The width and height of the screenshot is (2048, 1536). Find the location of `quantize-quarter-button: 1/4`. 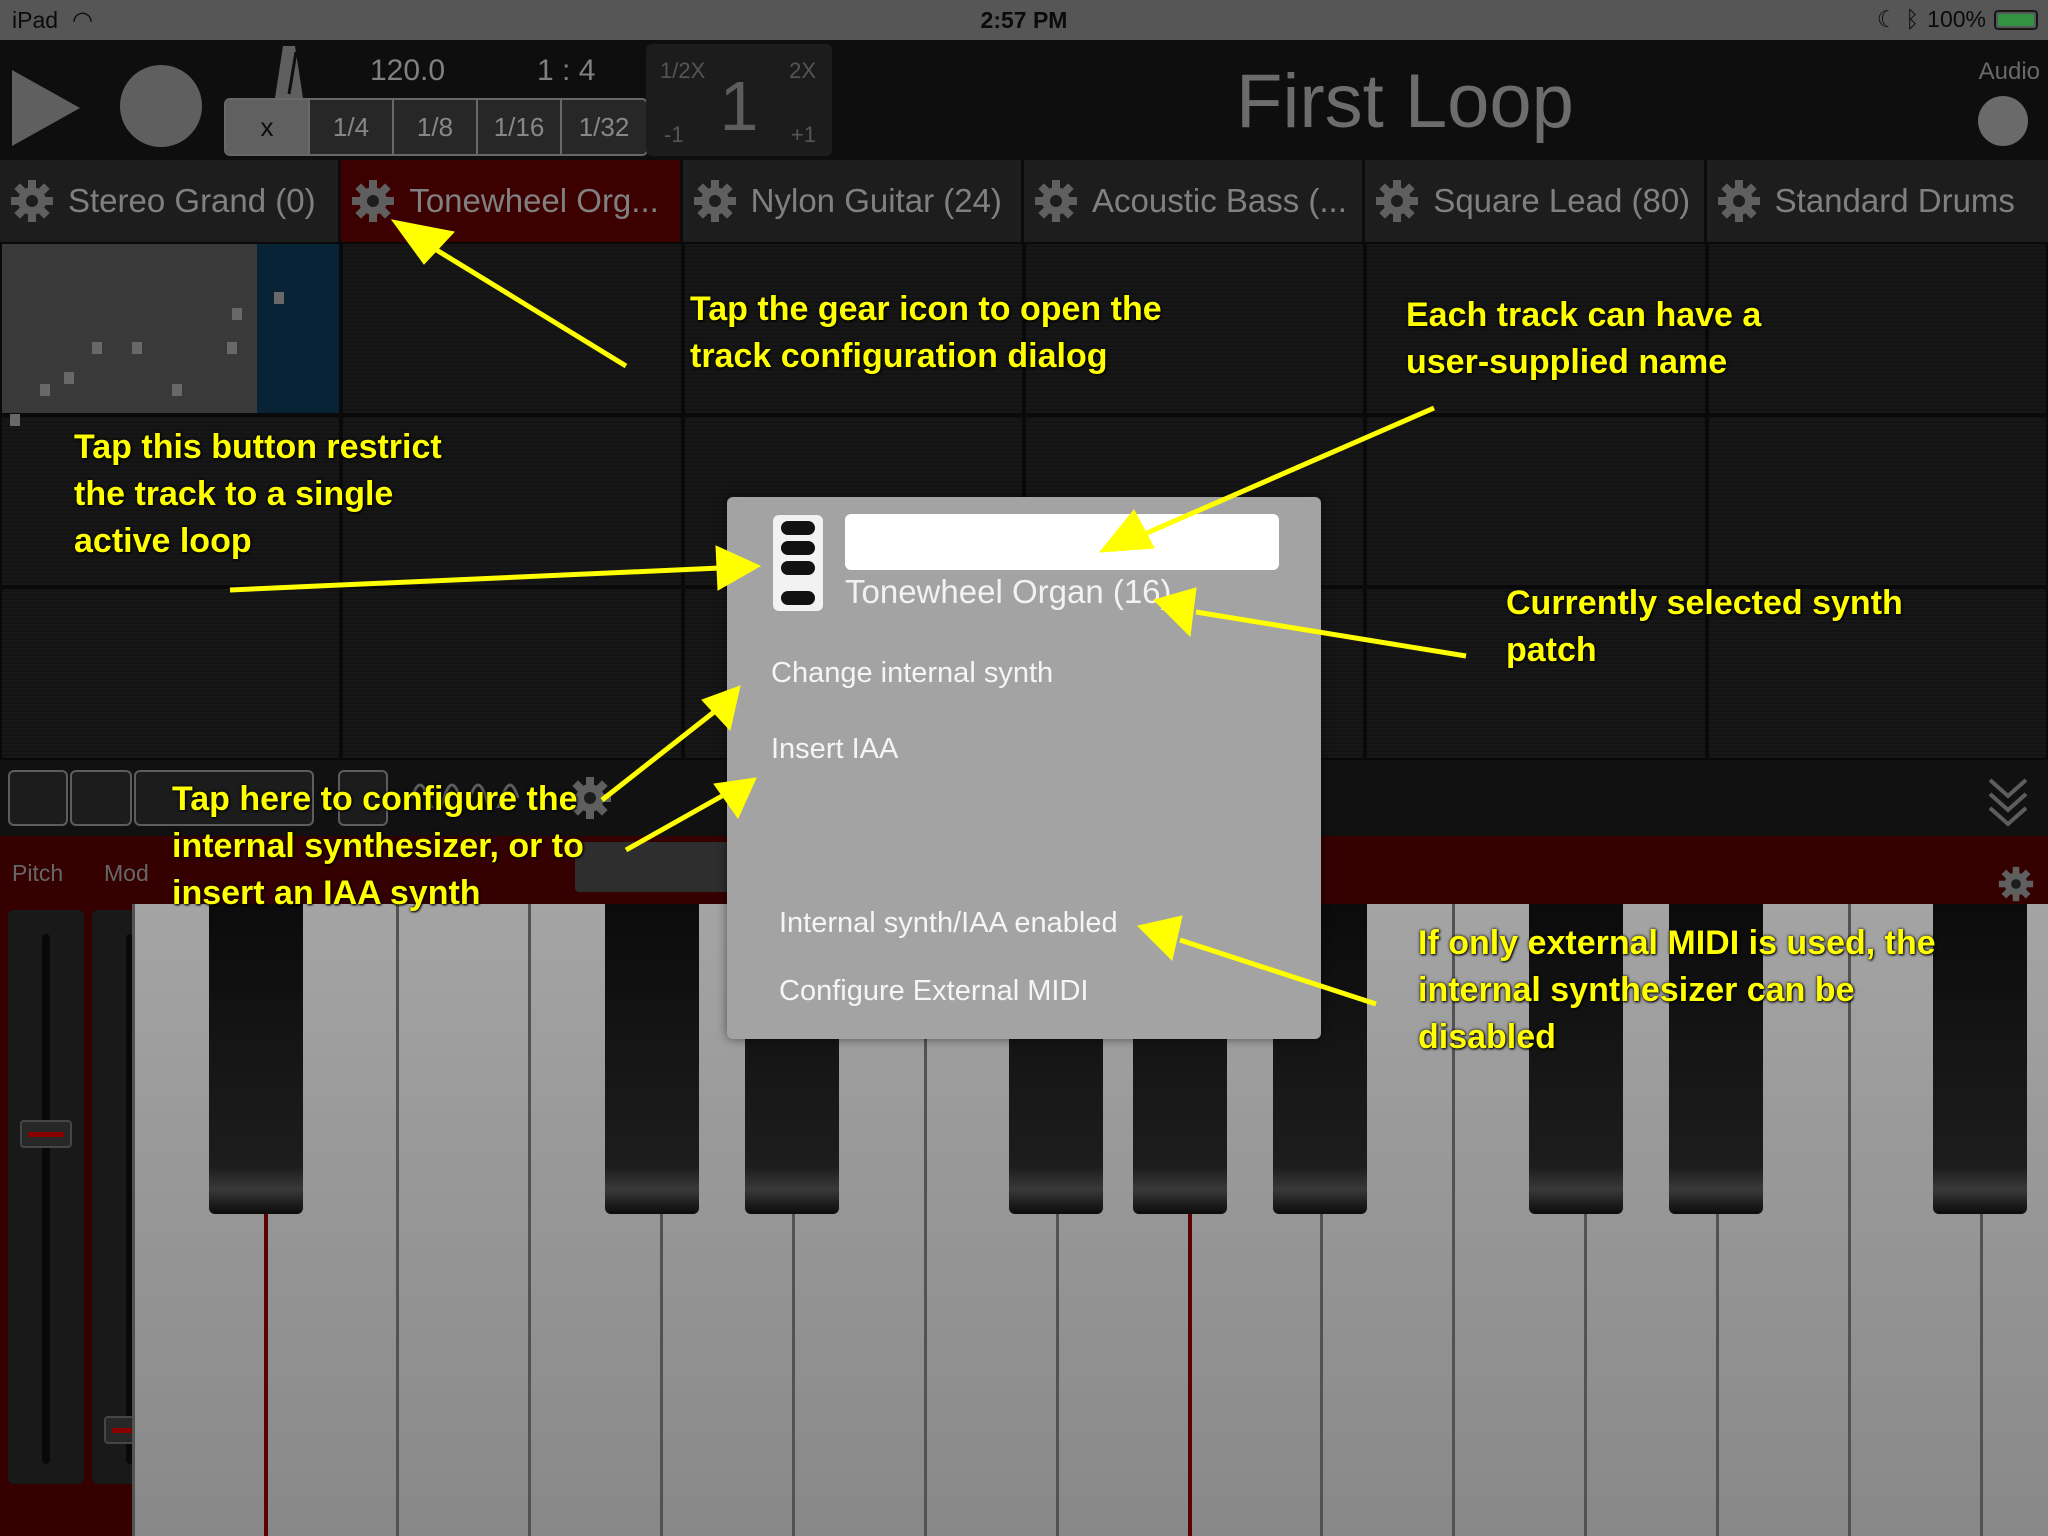

quantize-quarter-button: 1/4 is located at coordinates (352, 127).